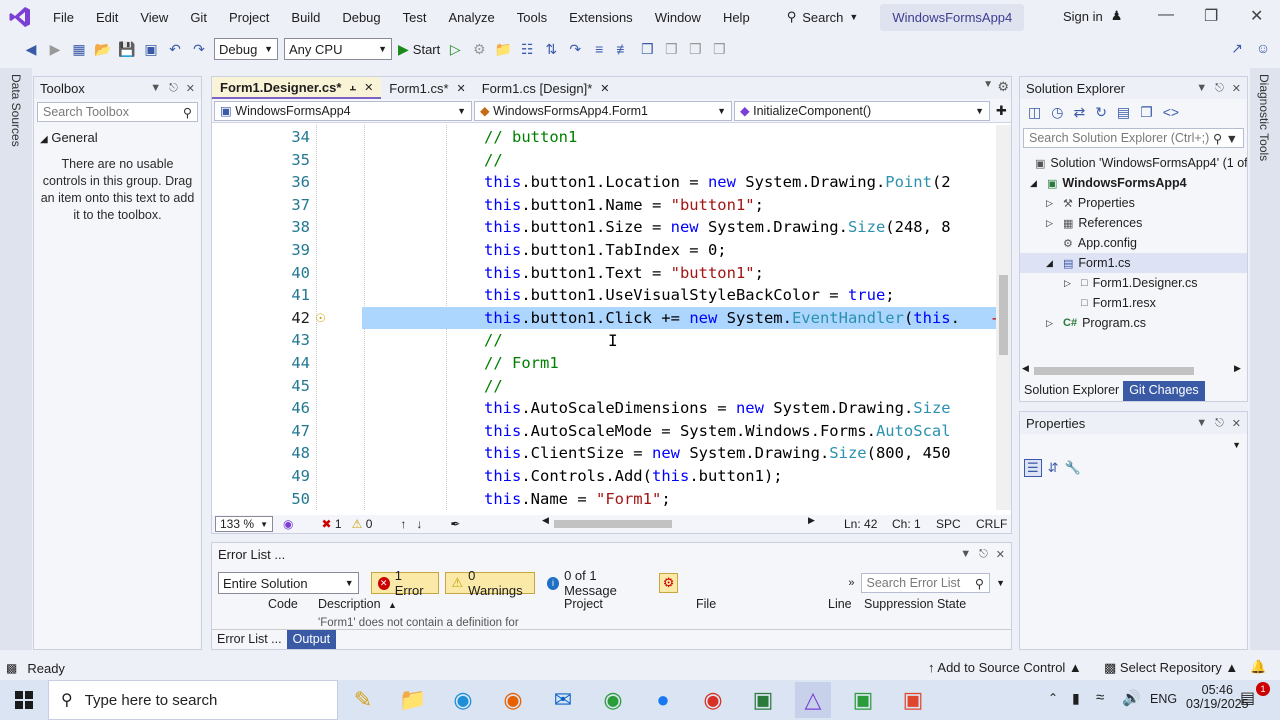 This screenshot has width=1280, height=720. What do you see at coordinates (479, 49) in the screenshot?
I see `hot-reload-icon: ⚙` at bounding box center [479, 49].